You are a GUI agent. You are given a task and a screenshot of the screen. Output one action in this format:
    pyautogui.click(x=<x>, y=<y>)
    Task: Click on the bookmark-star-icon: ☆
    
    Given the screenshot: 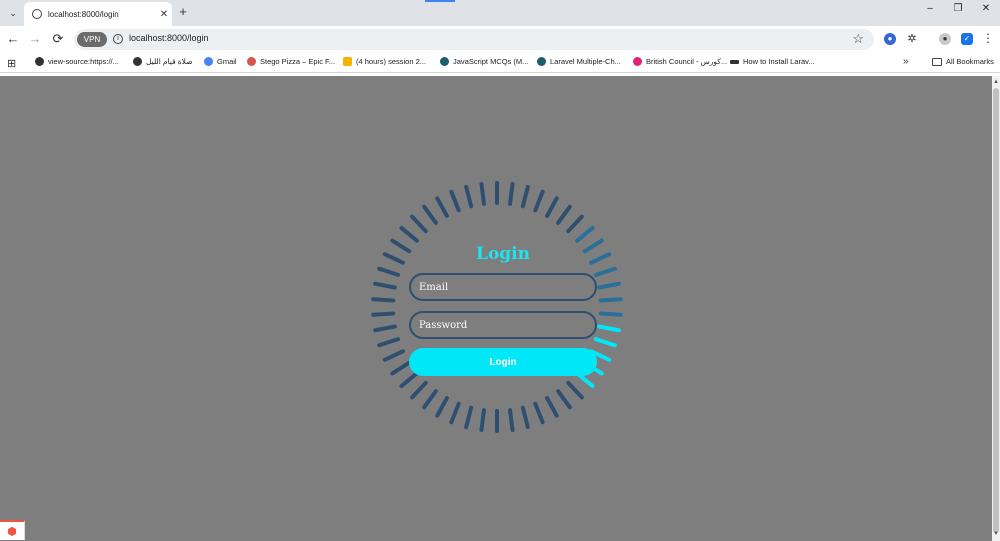 What is the action you would take?
    pyautogui.click(x=858, y=39)
    